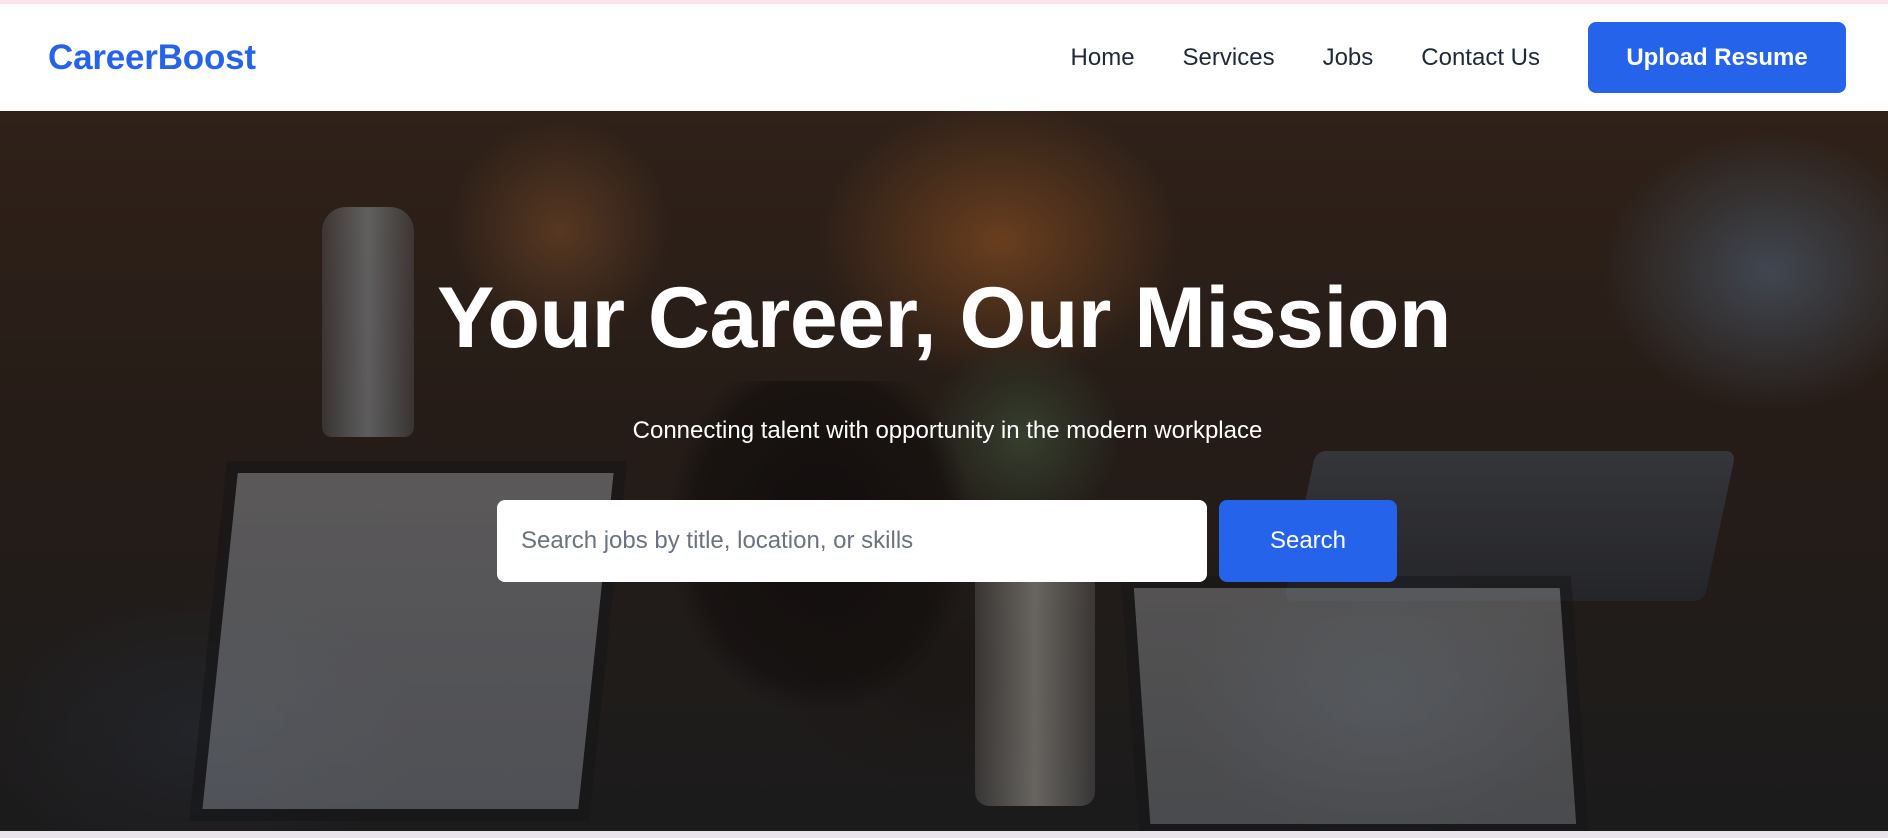 The height and width of the screenshot is (838, 1888). What do you see at coordinates (1717, 57) in the screenshot?
I see `upload-resume-button: Upload Resume` at bounding box center [1717, 57].